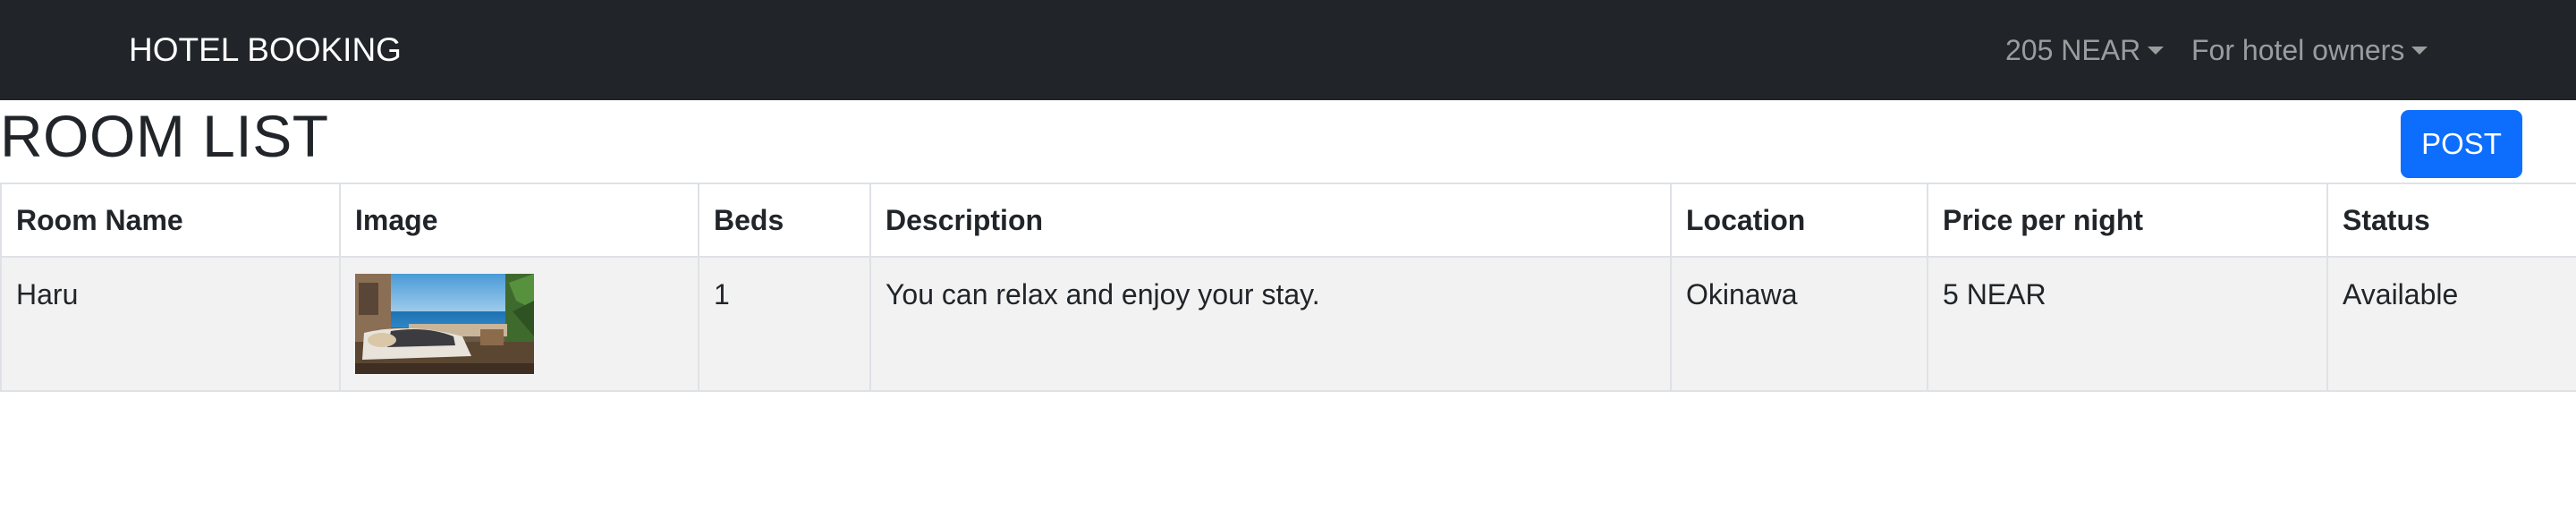 This screenshot has width=2576, height=510. I want to click on room-description-cell: You can relax and enjoy your stay., so click(1270, 324).